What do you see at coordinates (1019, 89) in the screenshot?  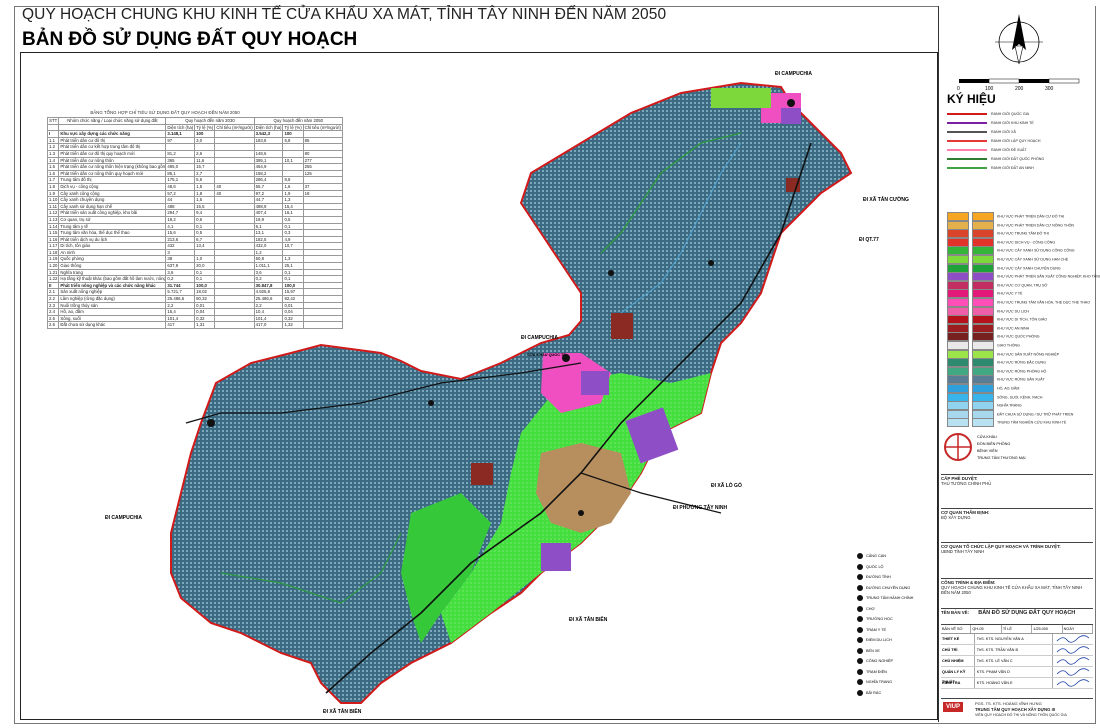 I see `scale-tick: 200` at bounding box center [1019, 89].